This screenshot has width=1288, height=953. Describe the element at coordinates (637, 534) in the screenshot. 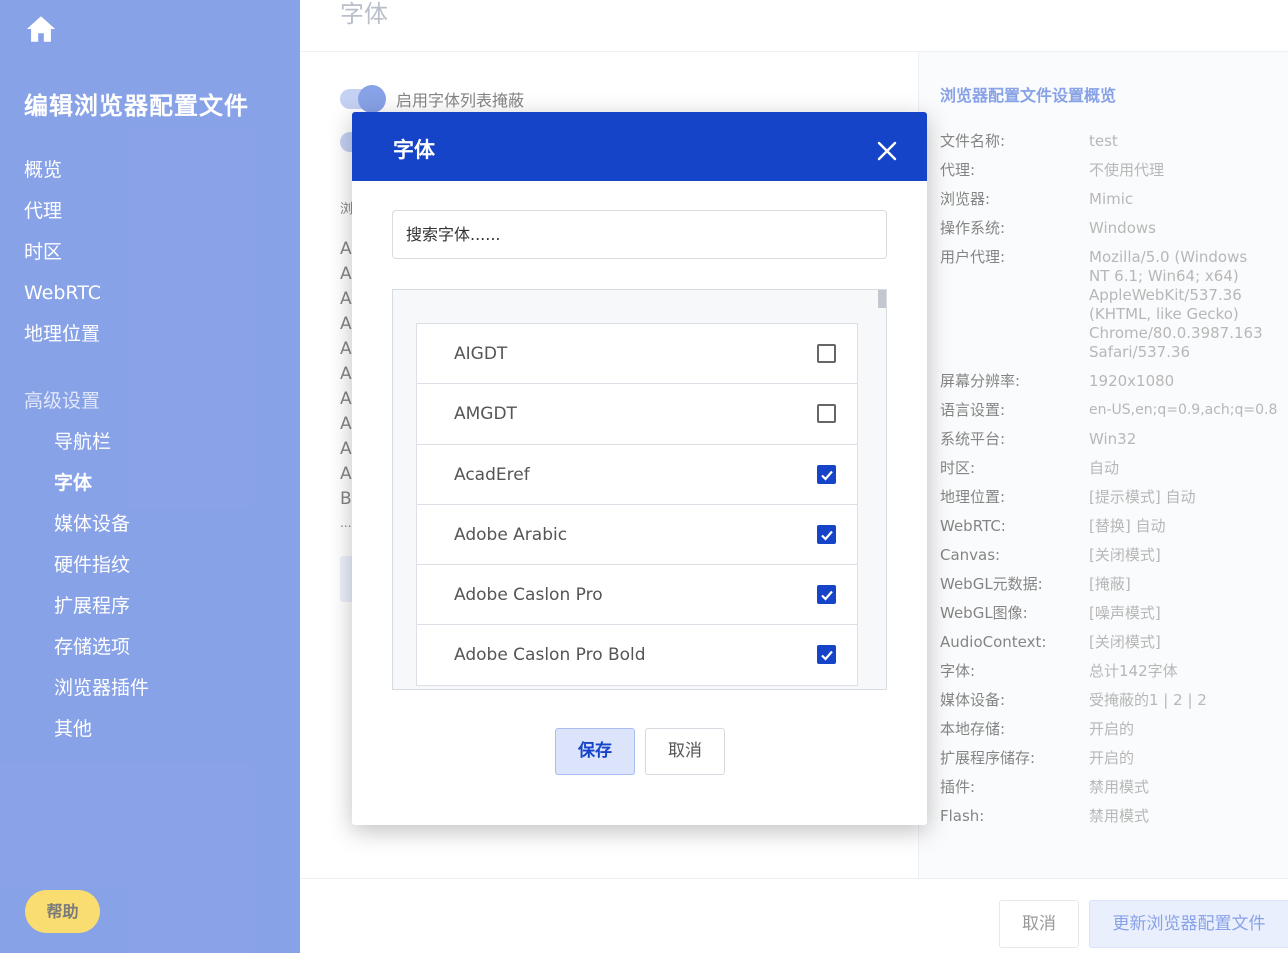

I see `font-item-adobe-arabic: Adobe Arabic` at that location.